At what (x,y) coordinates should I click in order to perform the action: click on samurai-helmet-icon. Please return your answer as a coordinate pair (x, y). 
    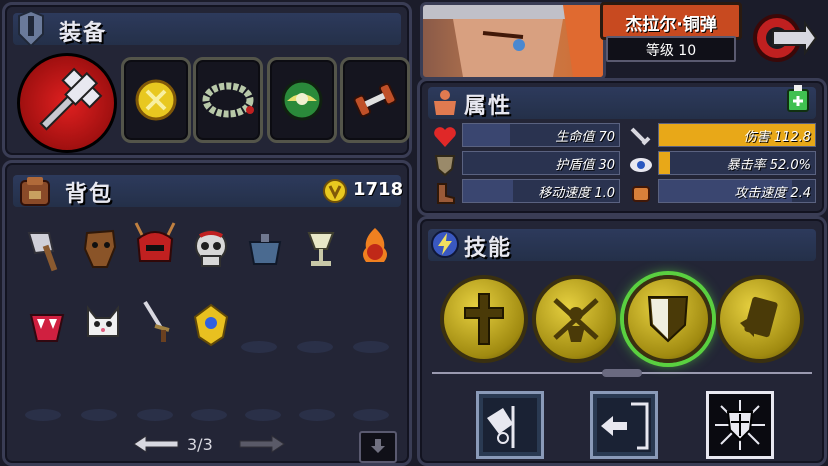
    Looking at the image, I should click on (155, 242).